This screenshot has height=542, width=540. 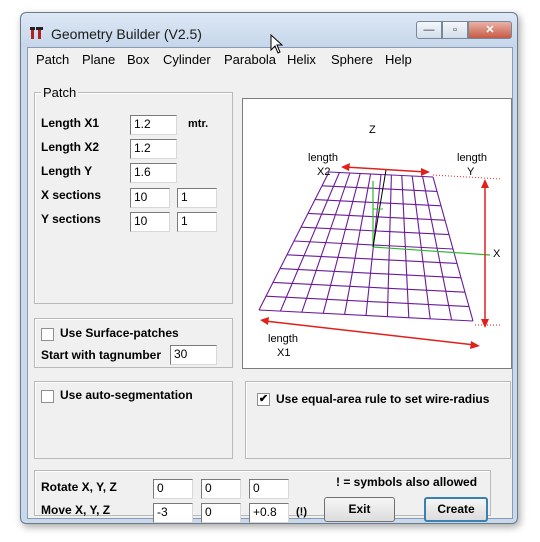 What do you see at coordinates (277, 44) in the screenshot?
I see `mouse-cursor-icon` at bounding box center [277, 44].